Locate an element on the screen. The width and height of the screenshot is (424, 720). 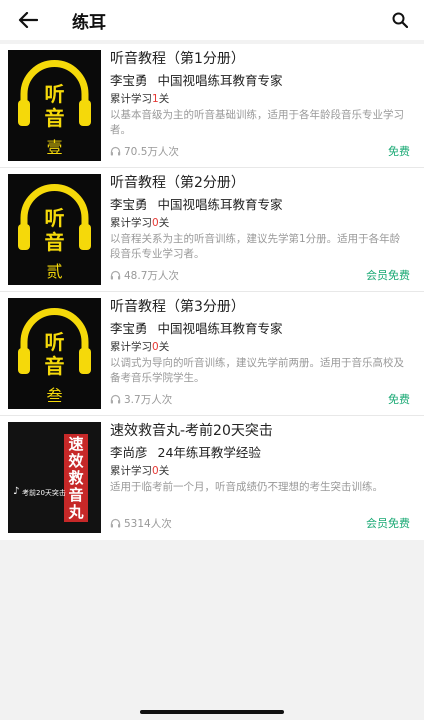
course-cover: 听 音 贰 is located at coordinates (54, 229).